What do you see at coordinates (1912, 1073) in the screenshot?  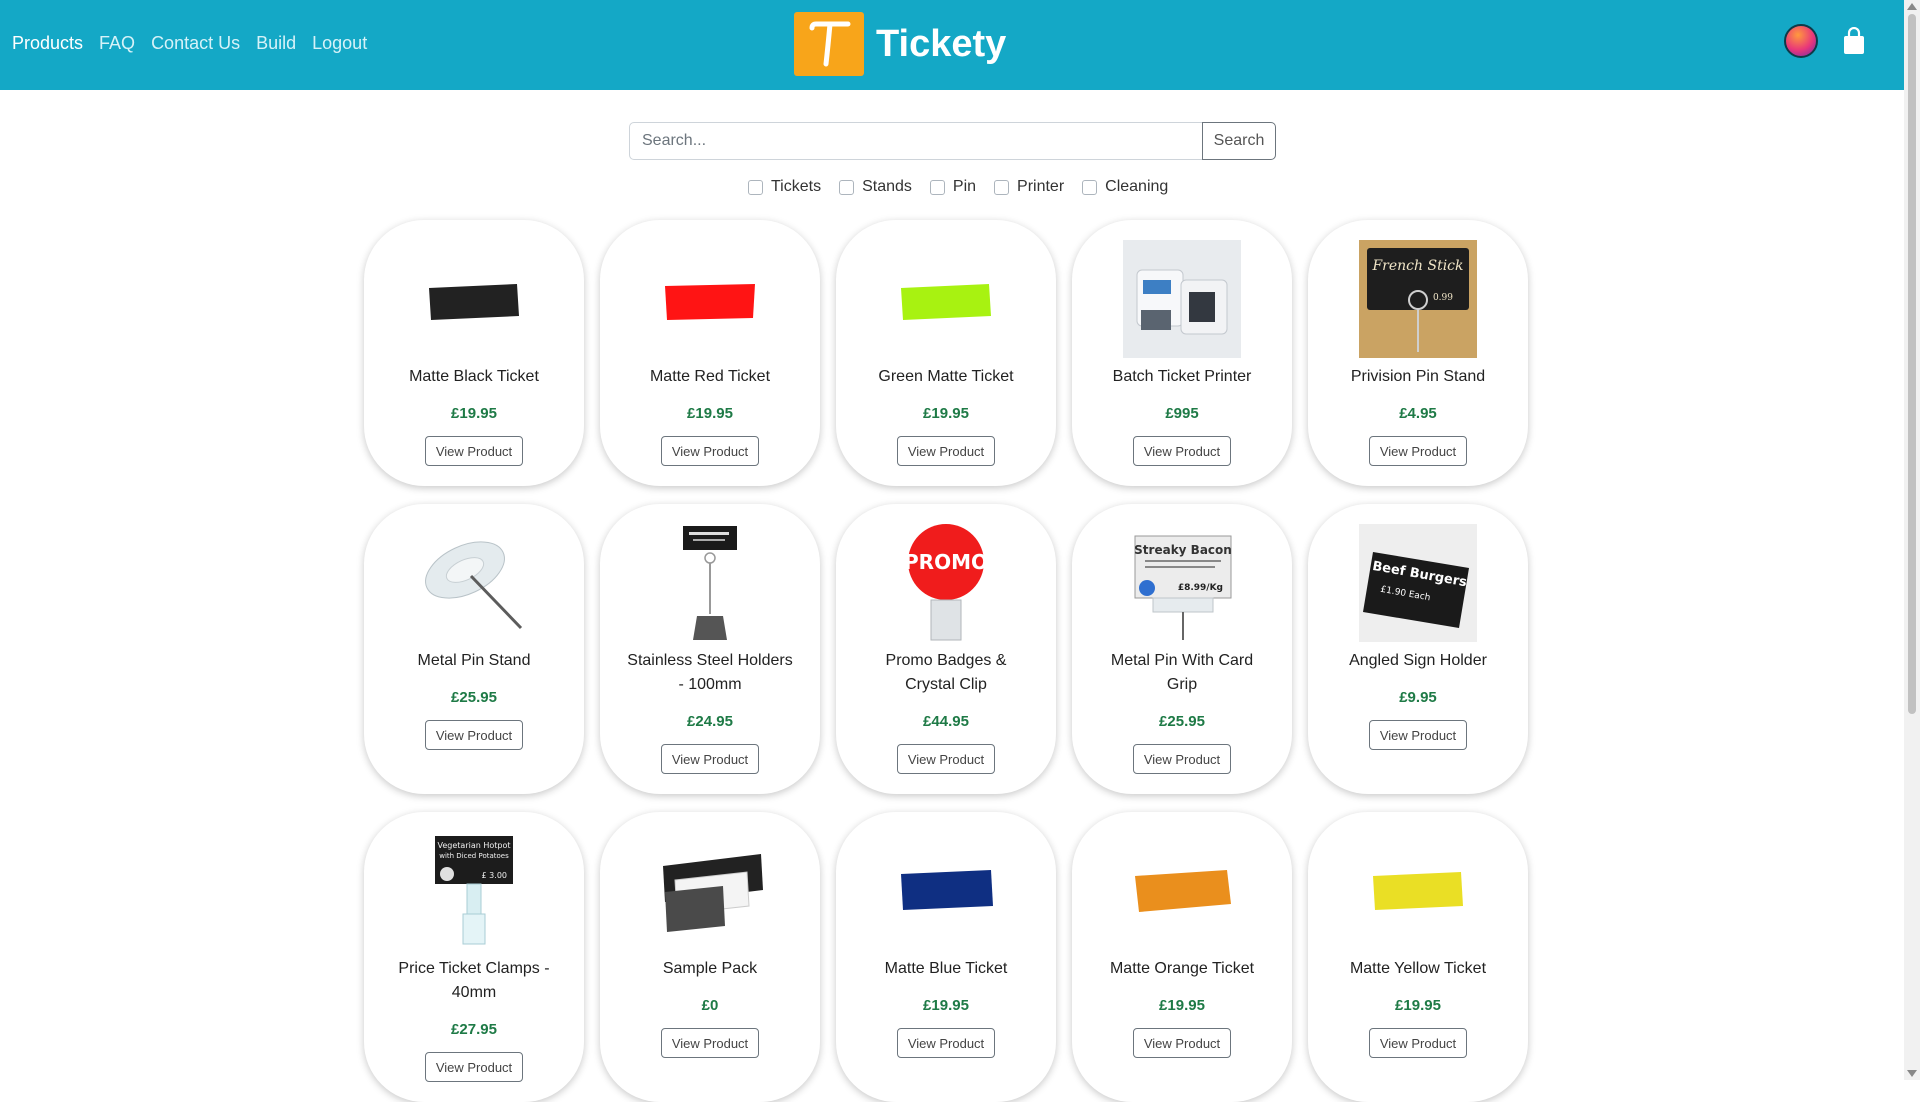 I see `scroll-down-icon` at bounding box center [1912, 1073].